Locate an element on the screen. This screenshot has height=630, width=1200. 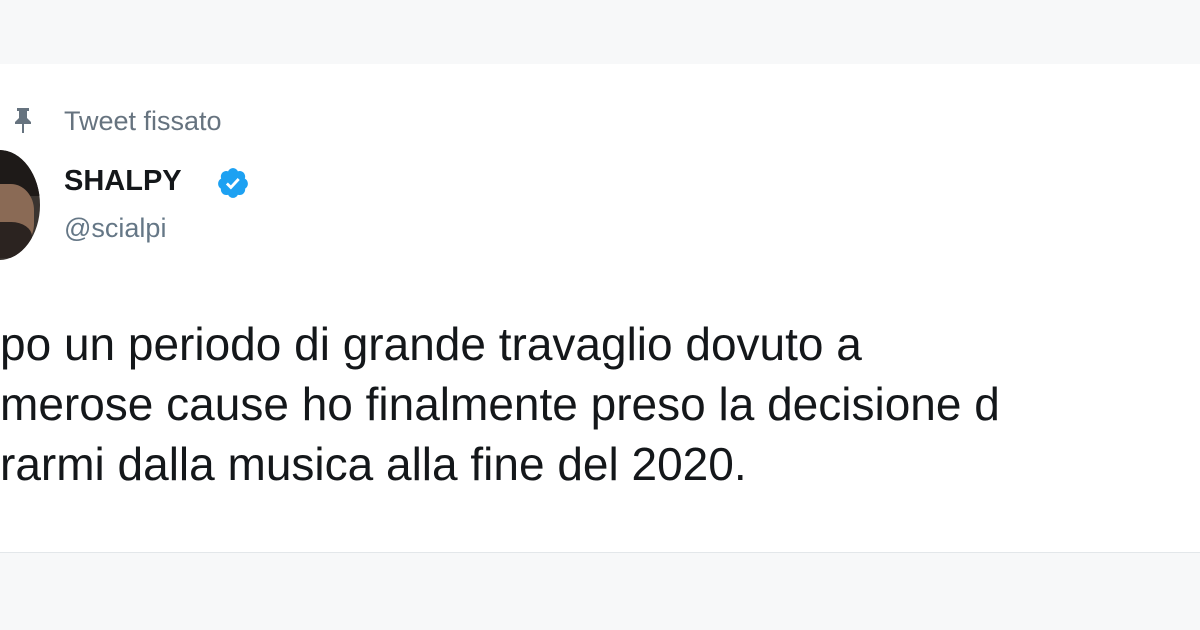
pin-icon is located at coordinates (23, 120).